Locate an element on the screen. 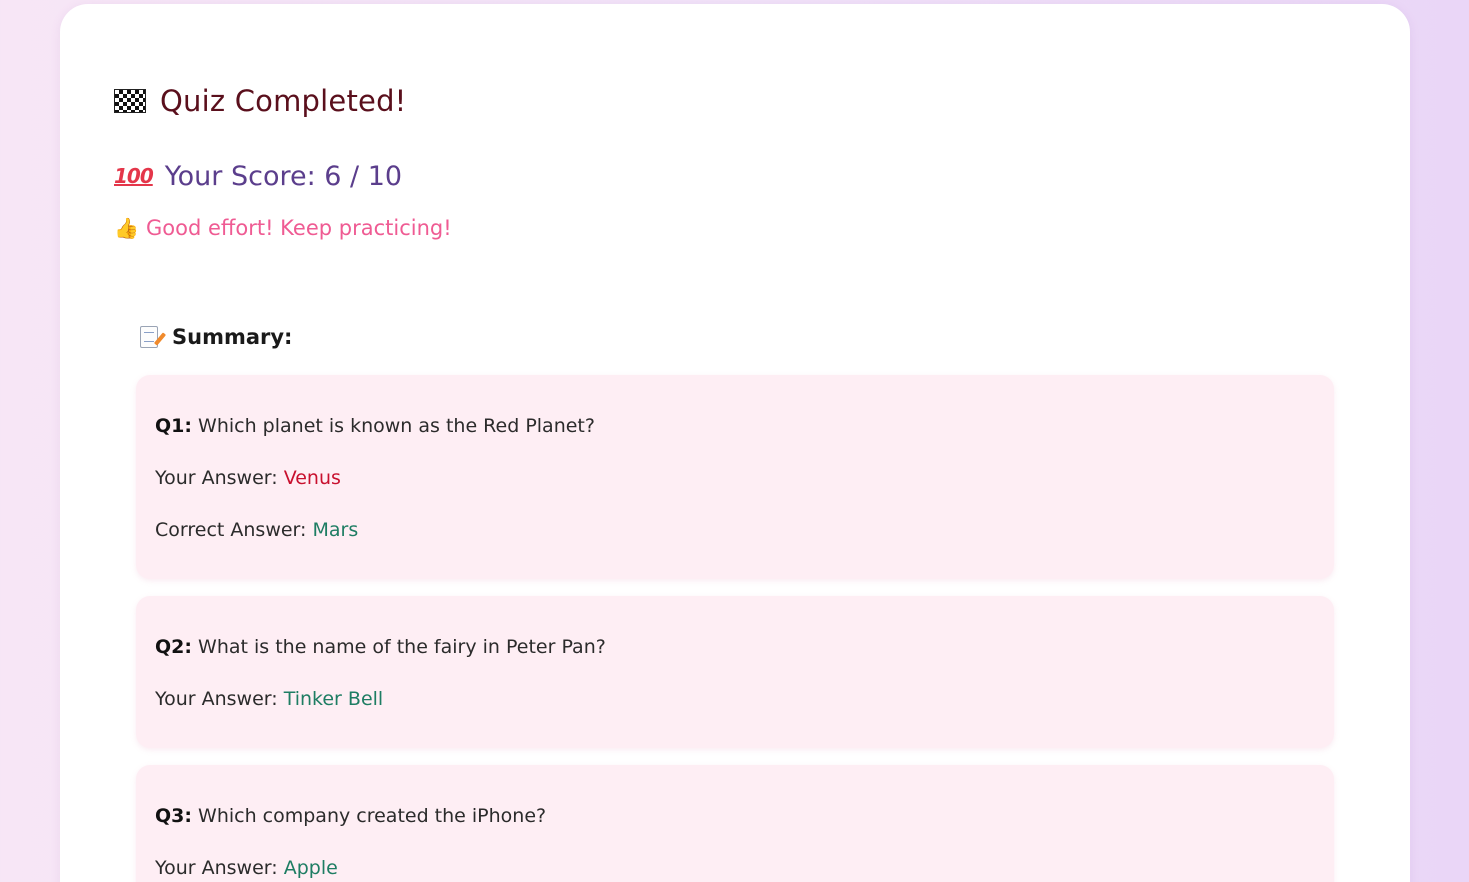 The width and height of the screenshot is (1469, 882). thumbs-up-icon: 👍 is located at coordinates (126, 228).